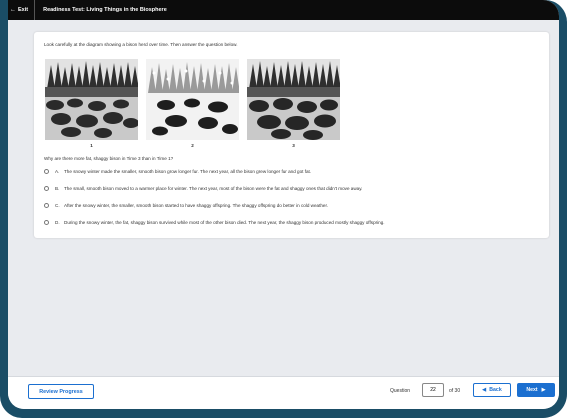 This screenshot has width=567, height=418. What do you see at coordinates (433, 390) in the screenshot?
I see `question-number-input: 22` at bounding box center [433, 390].